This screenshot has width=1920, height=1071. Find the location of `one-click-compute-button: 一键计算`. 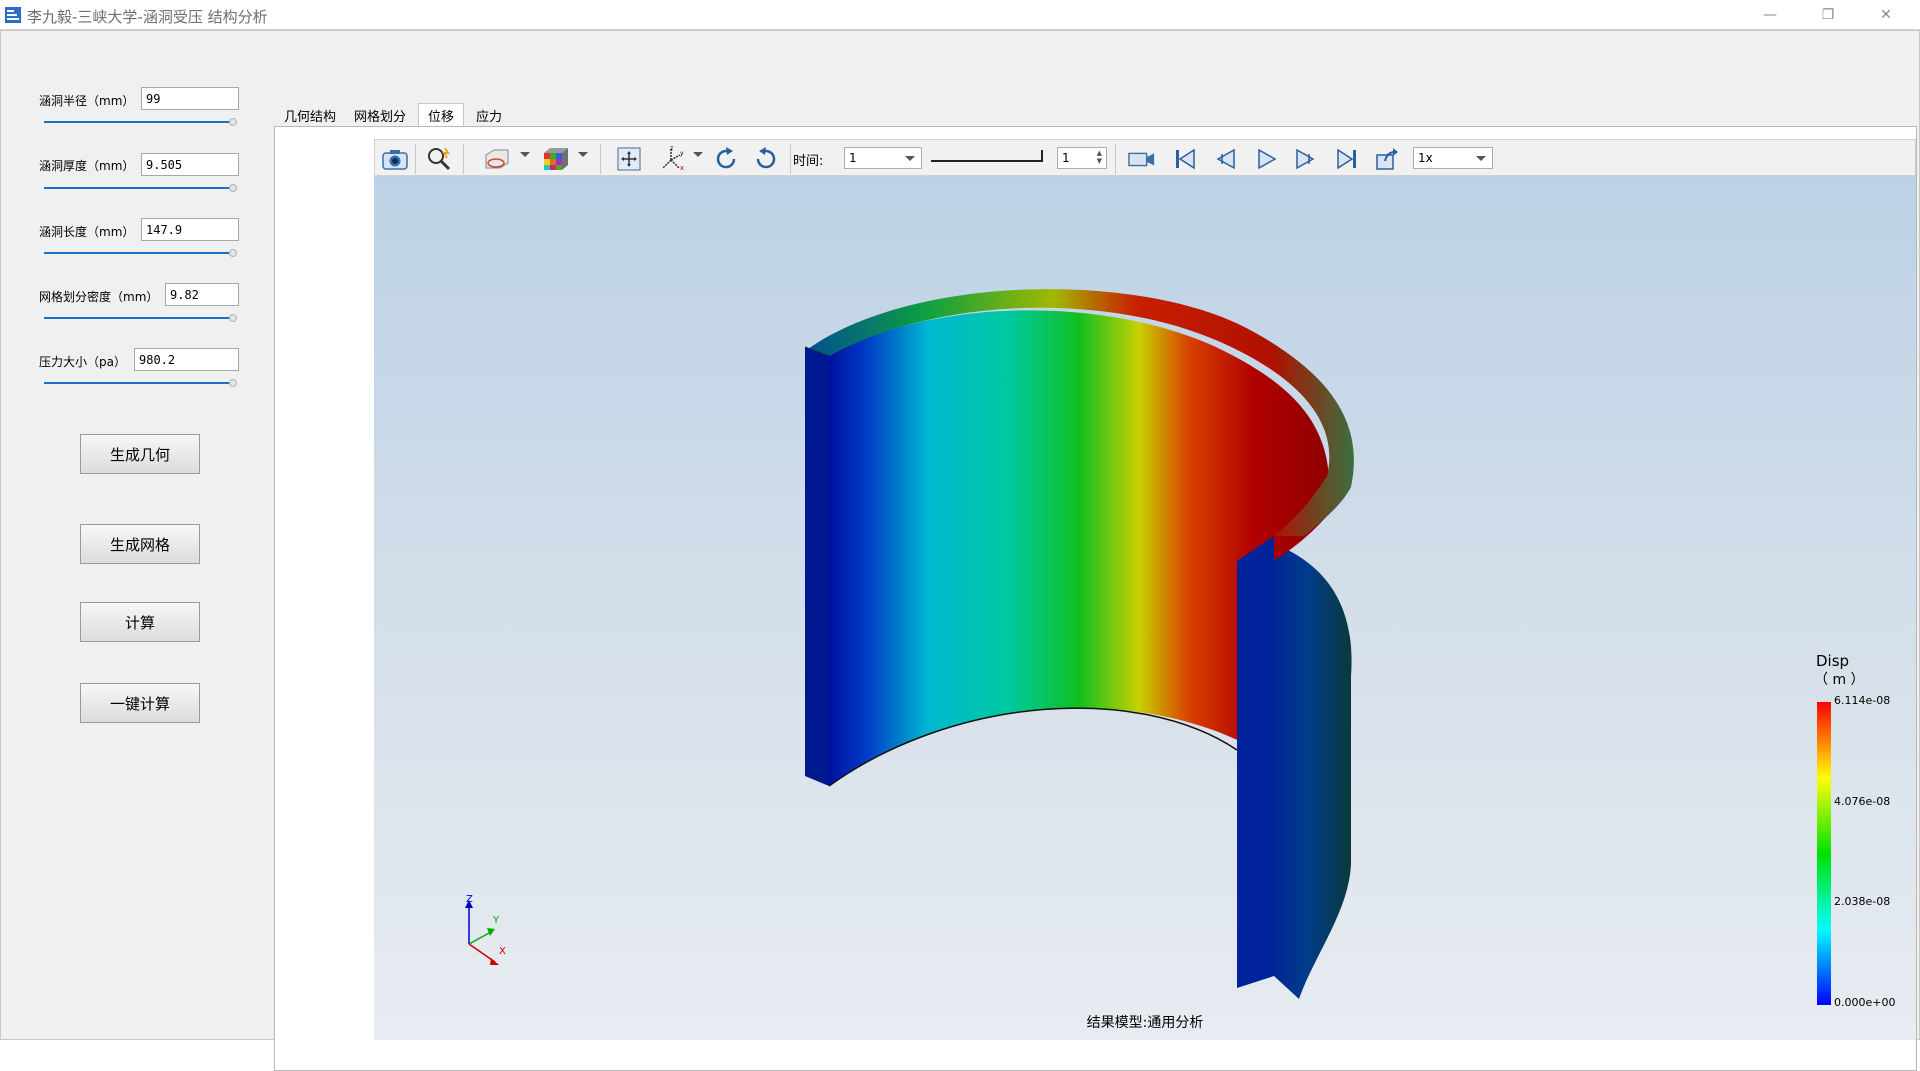

one-click-compute-button: 一键计算 is located at coordinates (140, 703).